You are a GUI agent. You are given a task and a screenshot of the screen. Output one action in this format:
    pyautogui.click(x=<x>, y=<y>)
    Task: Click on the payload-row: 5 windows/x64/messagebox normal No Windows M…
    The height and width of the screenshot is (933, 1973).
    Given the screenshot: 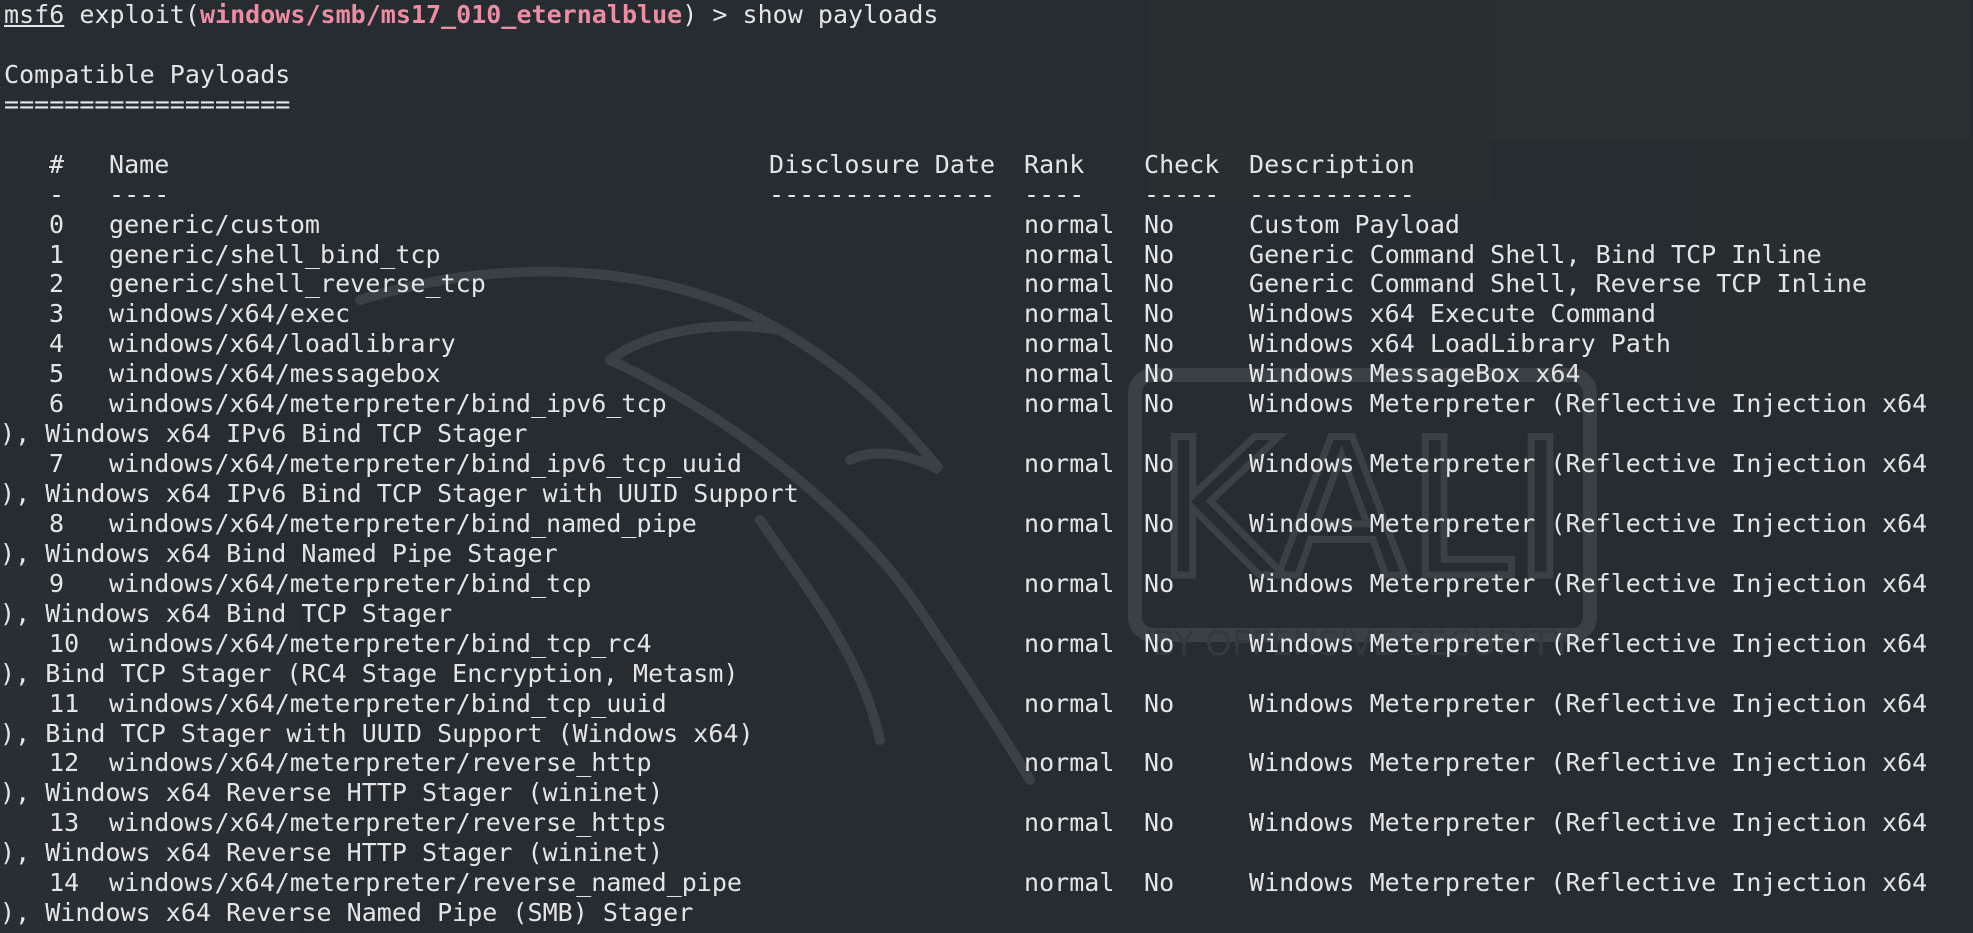 What is the action you would take?
    pyautogui.click(x=988, y=374)
    